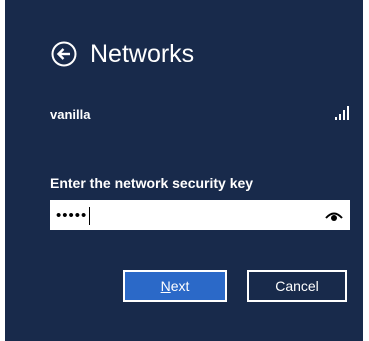 This screenshot has width=369, height=341. I want to click on text-caret, so click(90, 216).